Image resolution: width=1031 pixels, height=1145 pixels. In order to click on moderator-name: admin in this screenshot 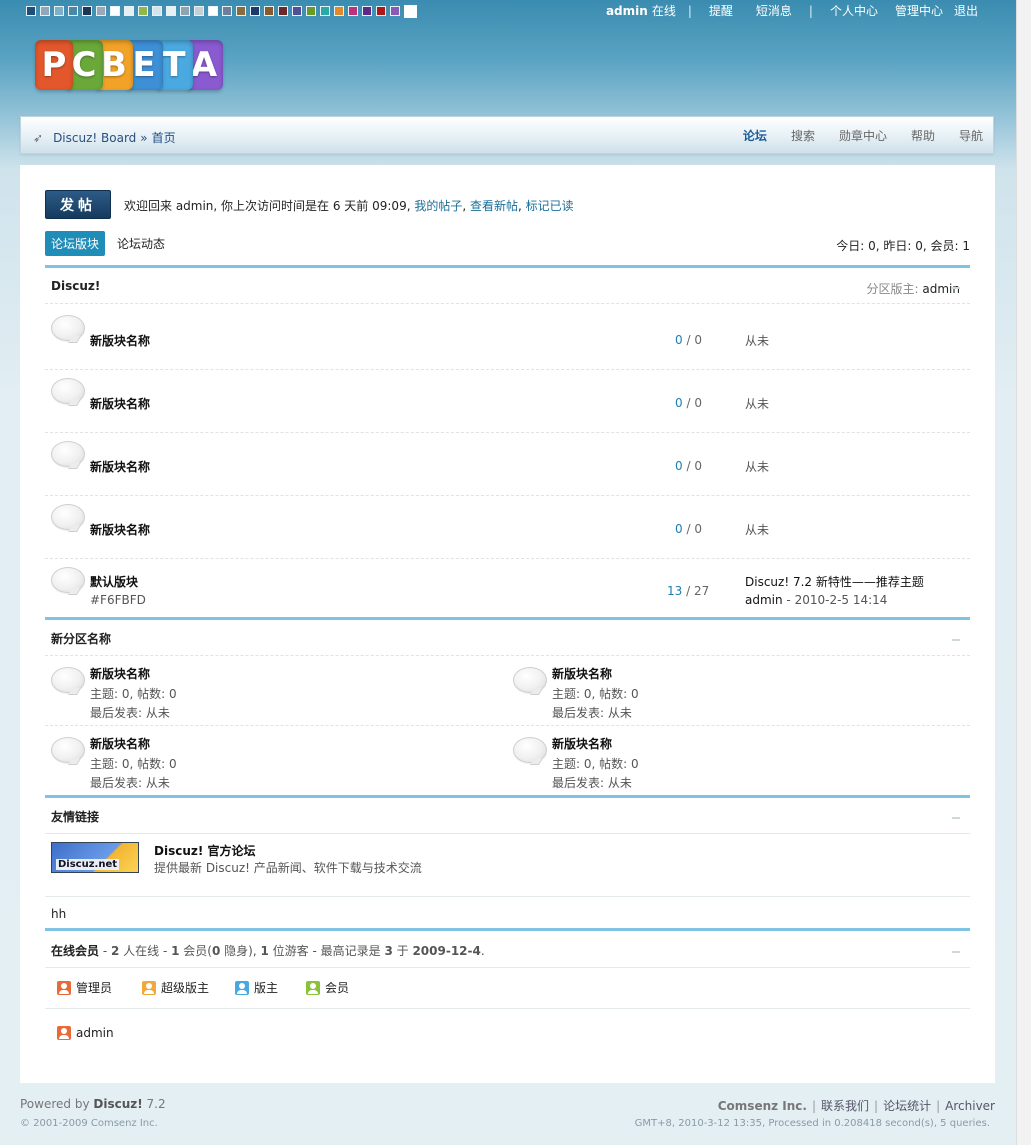, I will do `click(941, 289)`.